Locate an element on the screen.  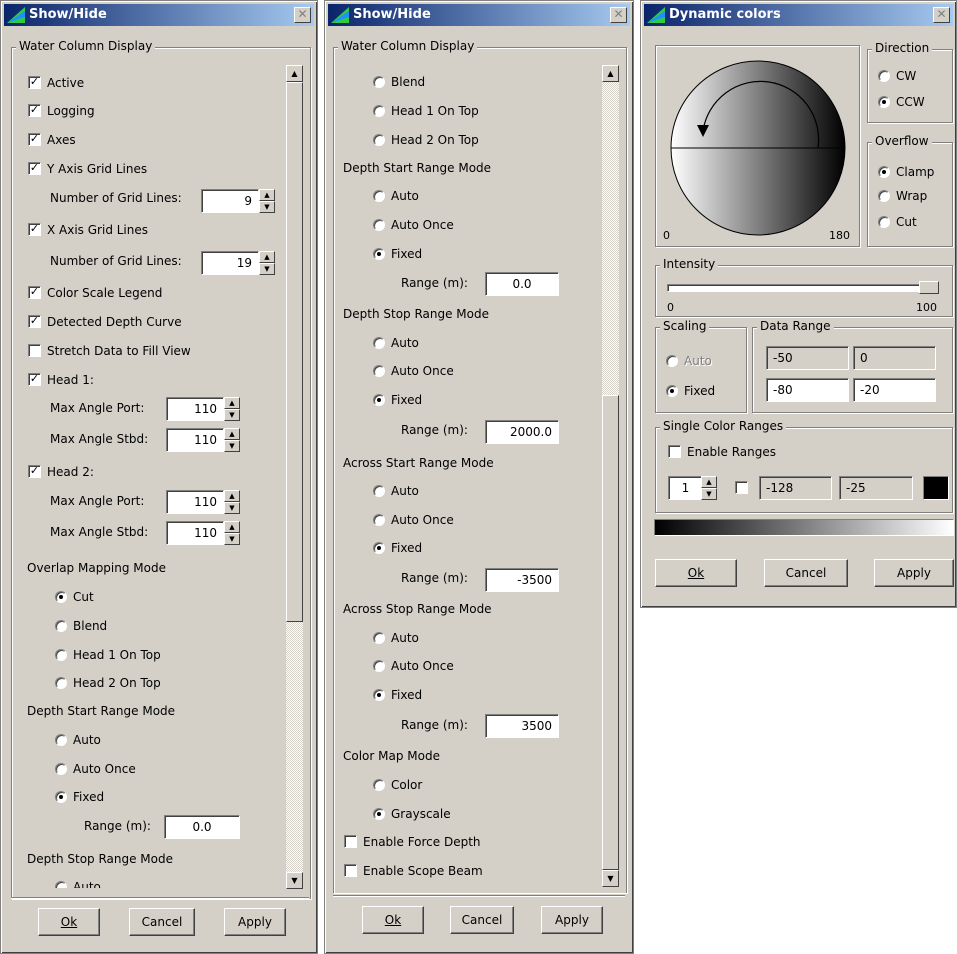
x-grid-count-field: 19 is located at coordinates (230, 263).